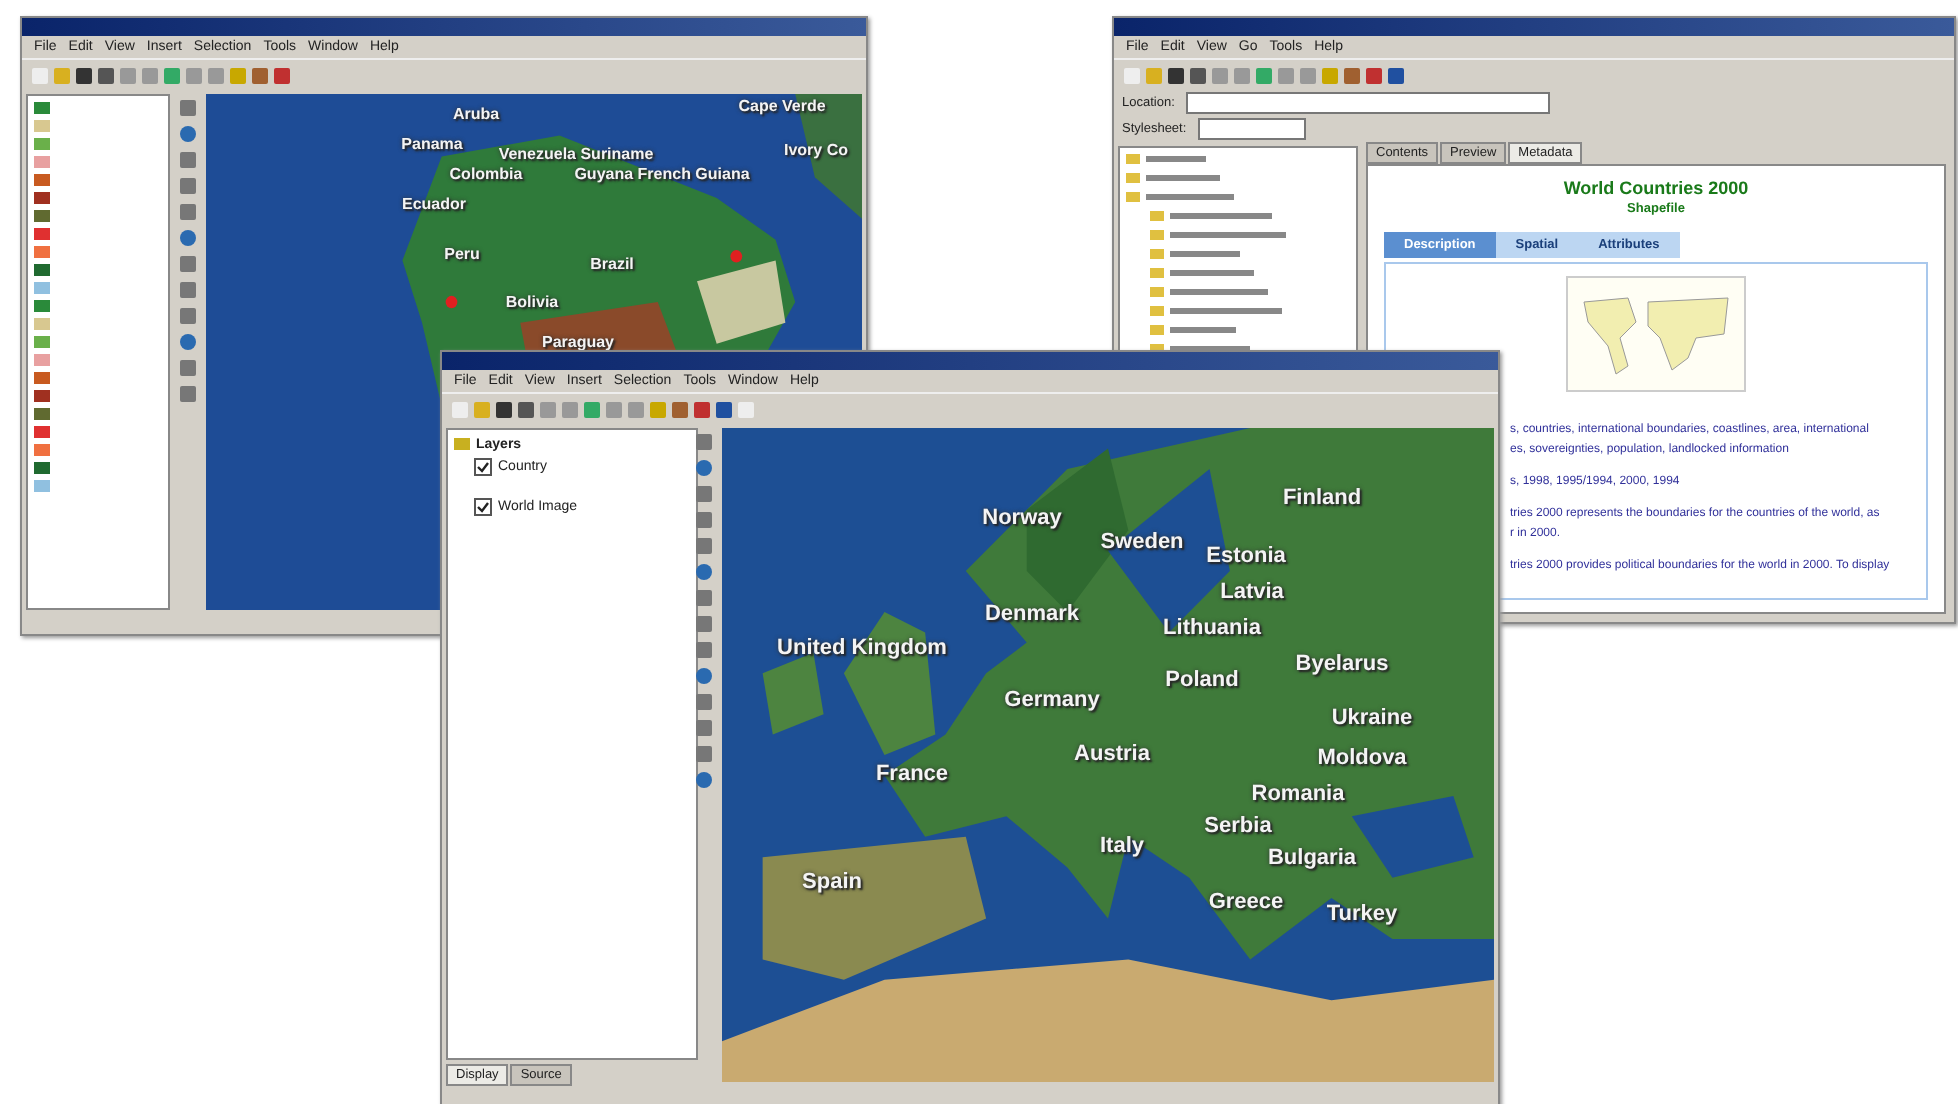 The width and height of the screenshot is (1958, 1104). I want to click on map-label: Austria, so click(1112, 754).